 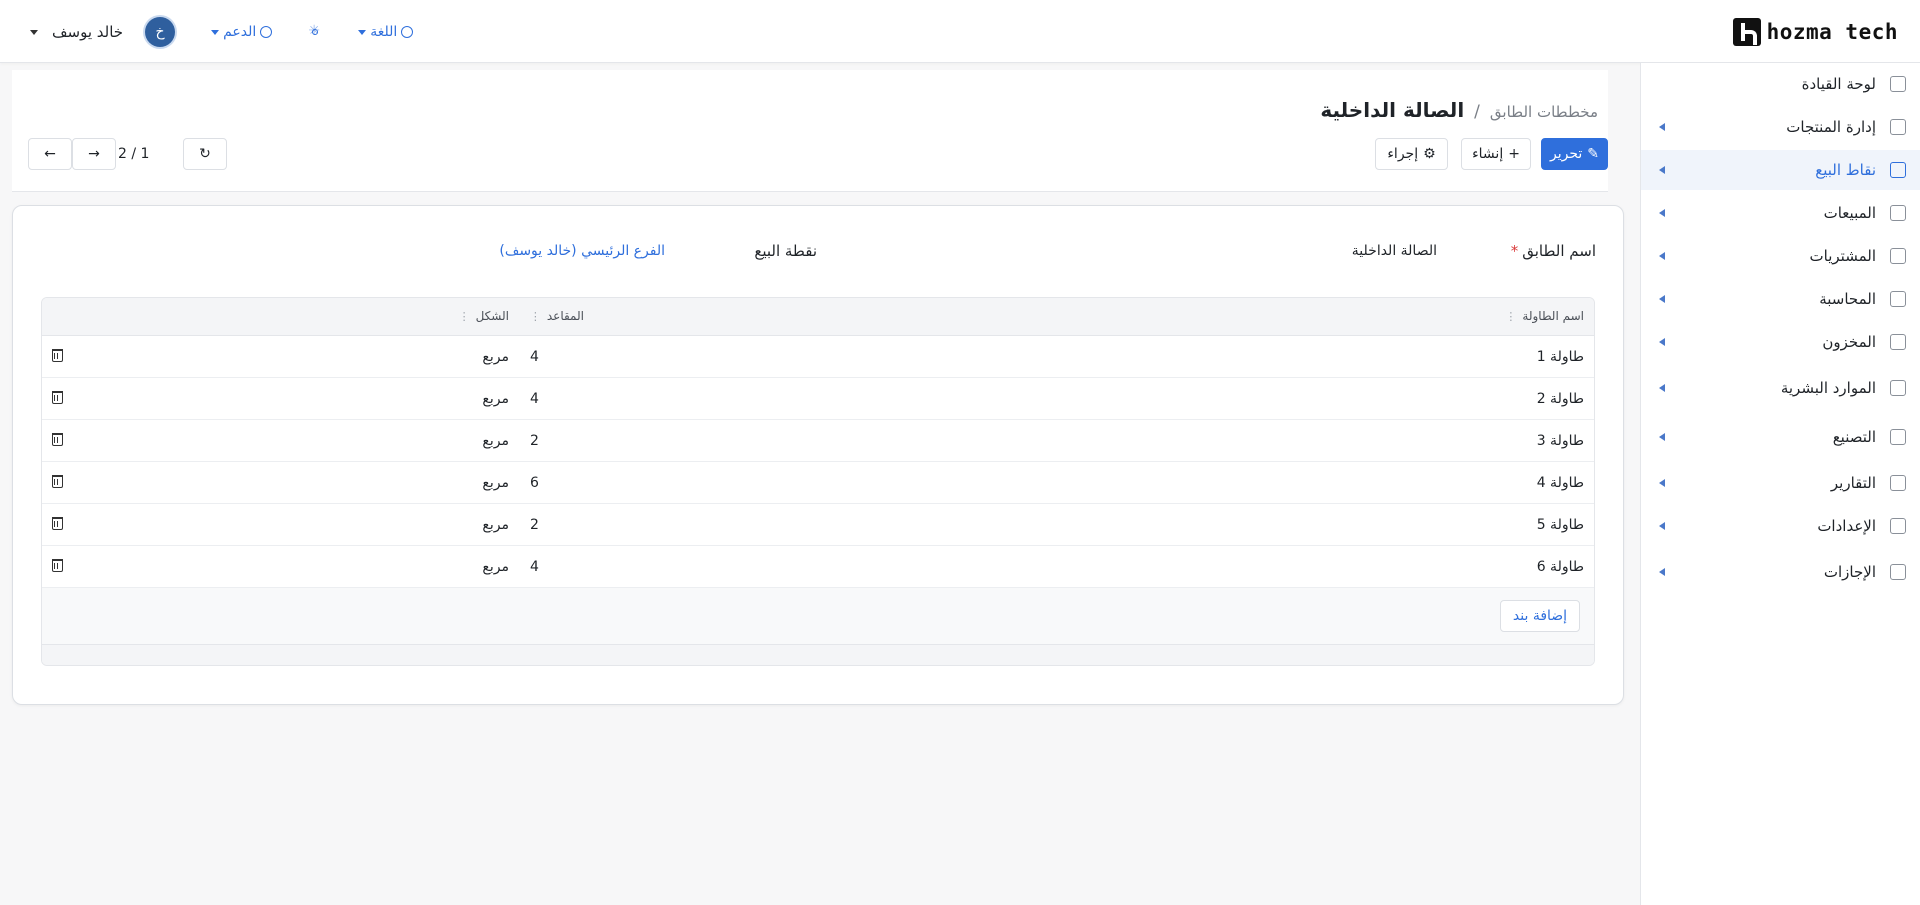 I want to click on box-icon, so click(x=1898, y=342).